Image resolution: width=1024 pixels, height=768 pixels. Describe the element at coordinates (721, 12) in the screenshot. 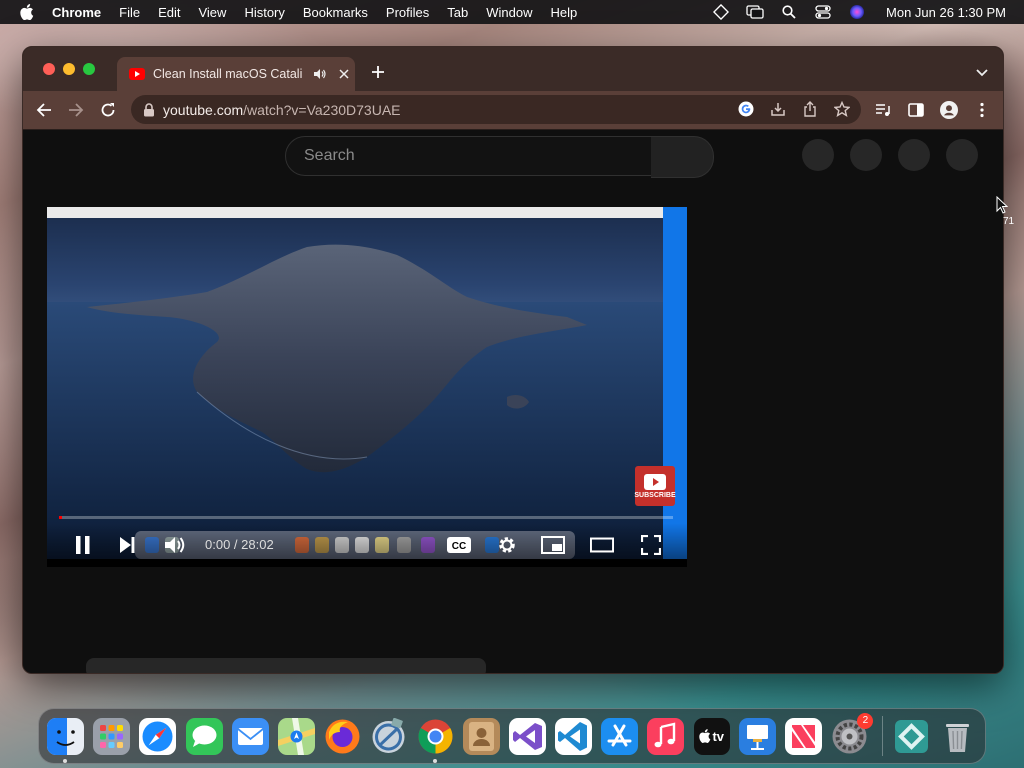

I see `diamond-status-icon` at that location.